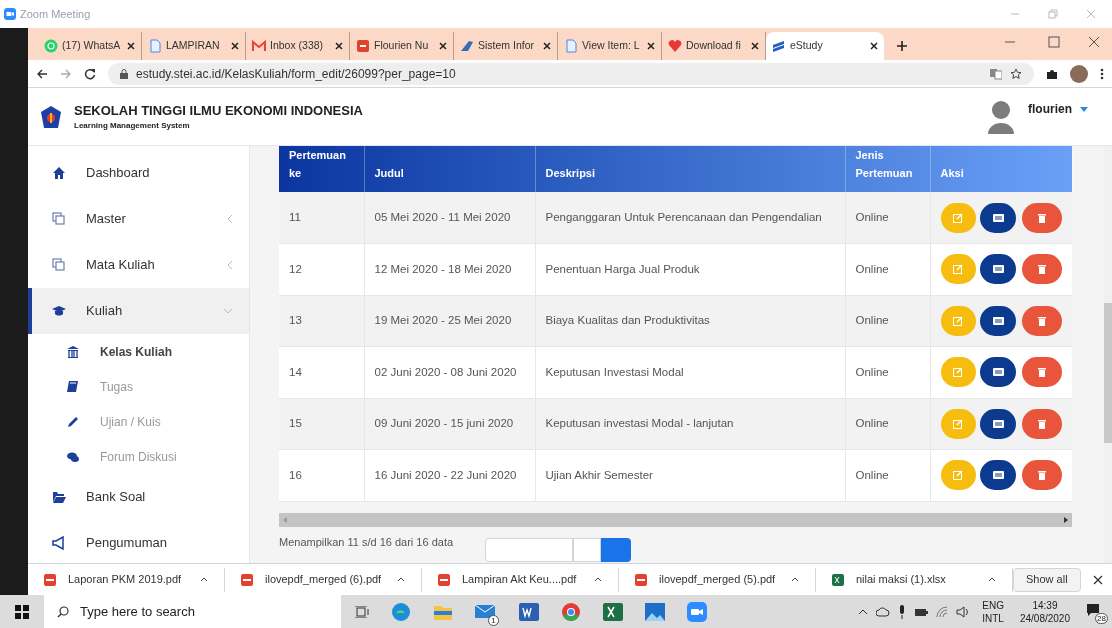 The image size is (1112, 628). I want to click on translate-icon, so click(996, 73).